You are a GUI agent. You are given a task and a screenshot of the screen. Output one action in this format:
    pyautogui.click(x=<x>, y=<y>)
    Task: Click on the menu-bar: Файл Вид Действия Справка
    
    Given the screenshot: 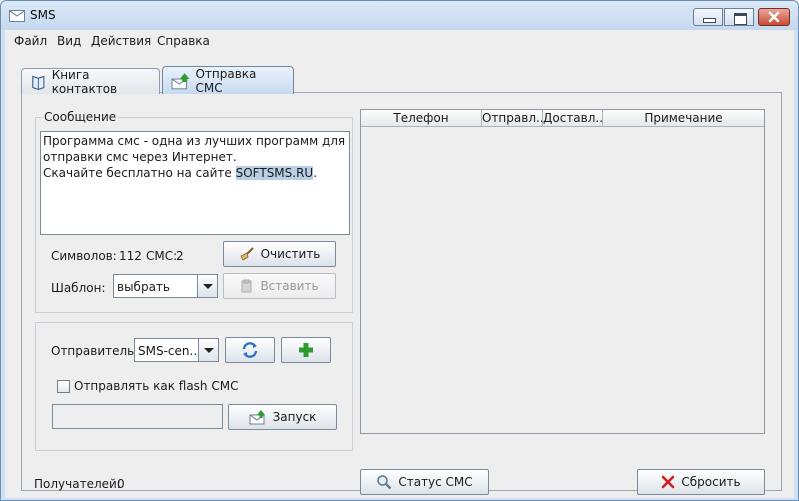 What is the action you would take?
    pyautogui.click(x=399, y=41)
    